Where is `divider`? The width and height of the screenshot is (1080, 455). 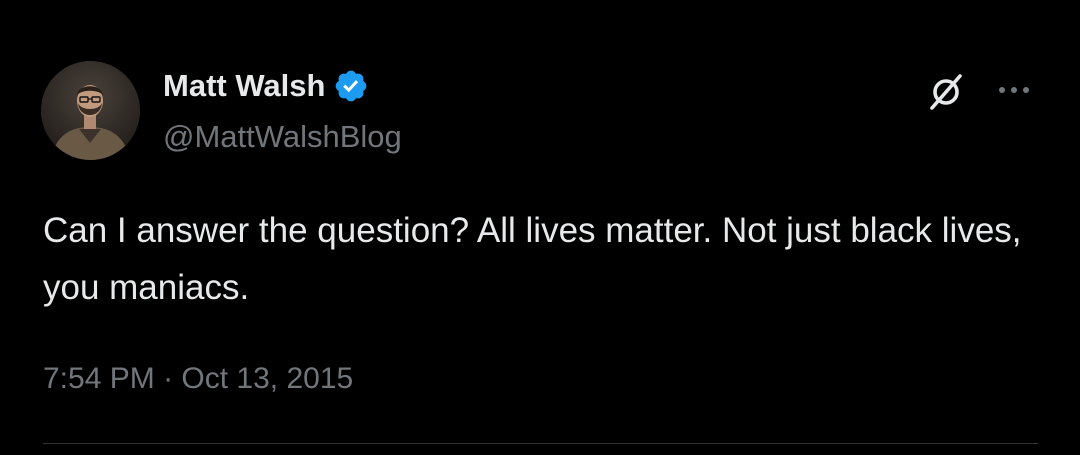
divider is located at coordinates (540, 443).